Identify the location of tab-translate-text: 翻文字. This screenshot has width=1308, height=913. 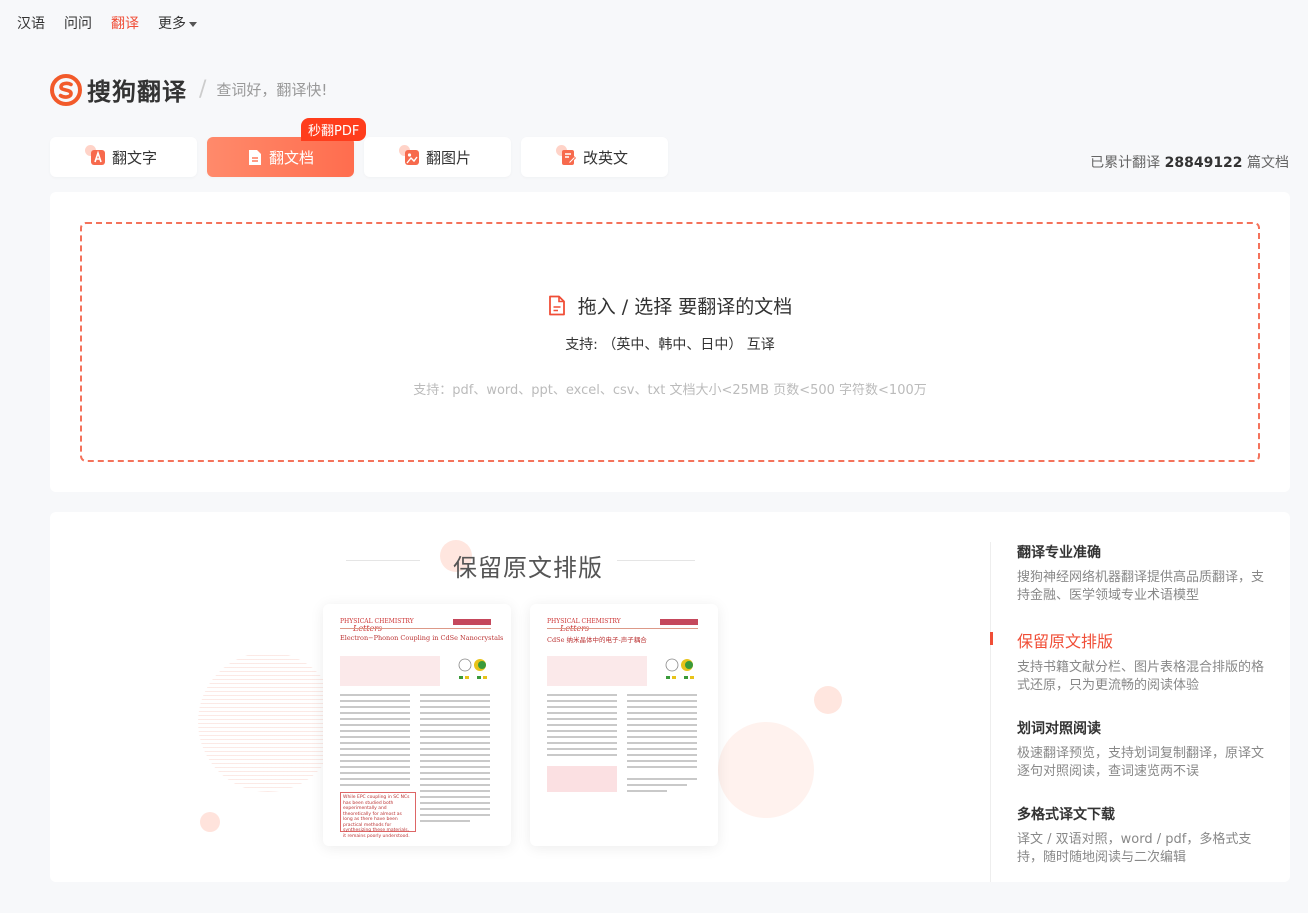
(123, 157).